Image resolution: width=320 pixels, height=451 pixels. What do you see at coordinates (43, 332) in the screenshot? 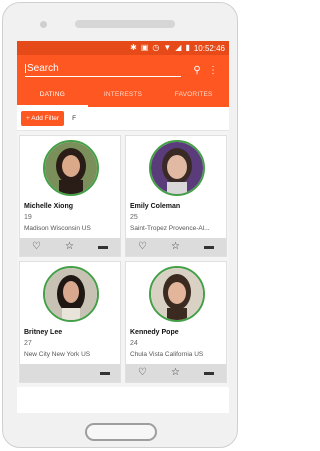
I see `profile-name: Britney Lee` at bounding box center [43, 332].